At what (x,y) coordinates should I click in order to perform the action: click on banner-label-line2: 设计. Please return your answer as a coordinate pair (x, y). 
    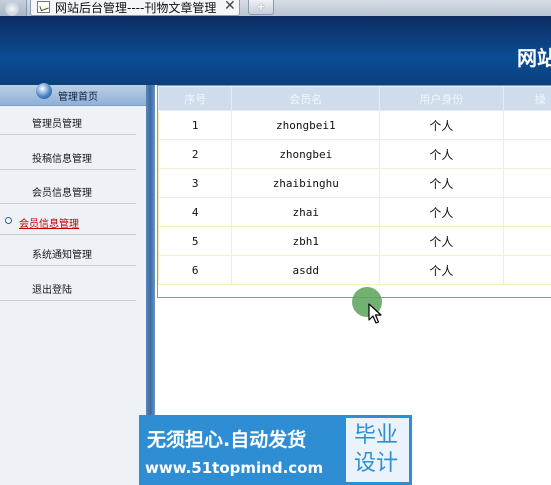
    Looking at the image, I should click on (376, 463).